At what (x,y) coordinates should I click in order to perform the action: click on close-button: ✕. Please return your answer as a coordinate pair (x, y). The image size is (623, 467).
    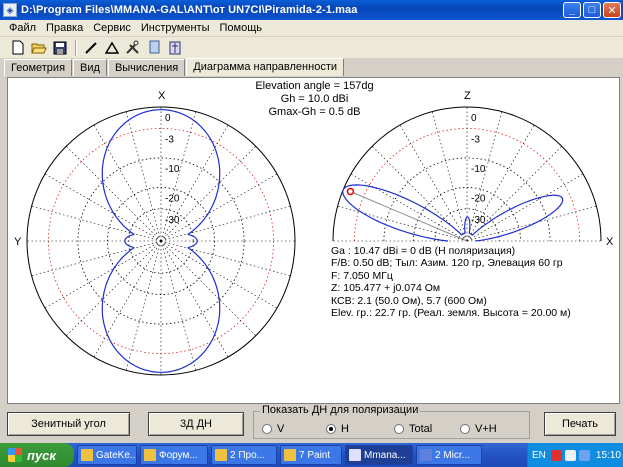
    Looking at the image, I should click on (612, 10).